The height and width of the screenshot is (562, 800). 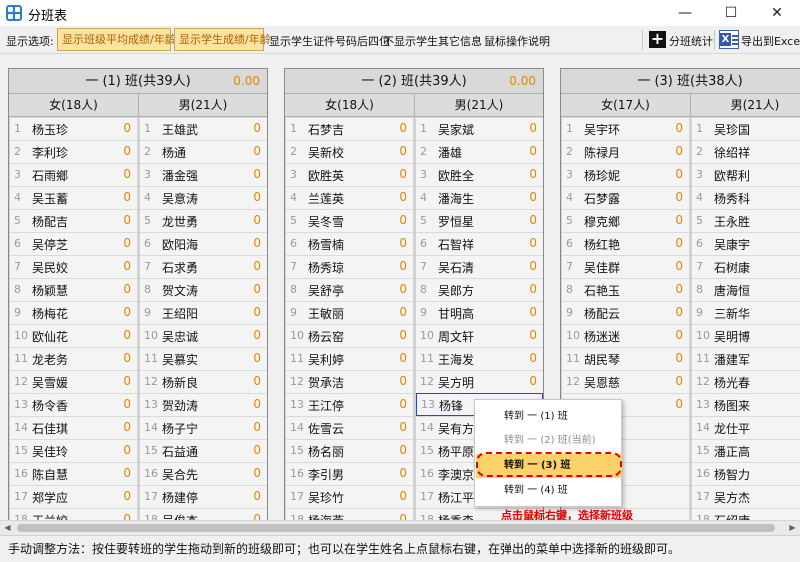 I want to click on minimize-button: —, so click(x=685, y=13).